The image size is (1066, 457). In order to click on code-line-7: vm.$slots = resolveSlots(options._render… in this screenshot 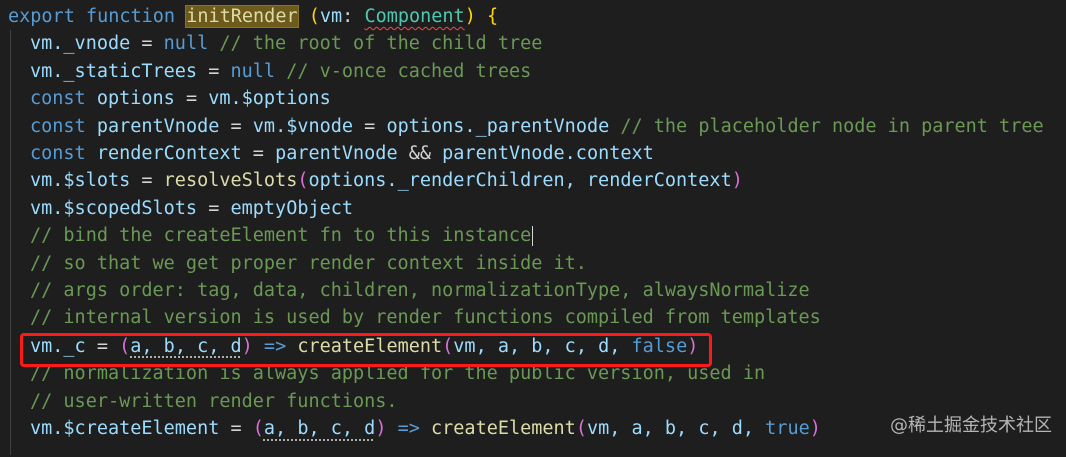, I will do `click(386, 180)`.